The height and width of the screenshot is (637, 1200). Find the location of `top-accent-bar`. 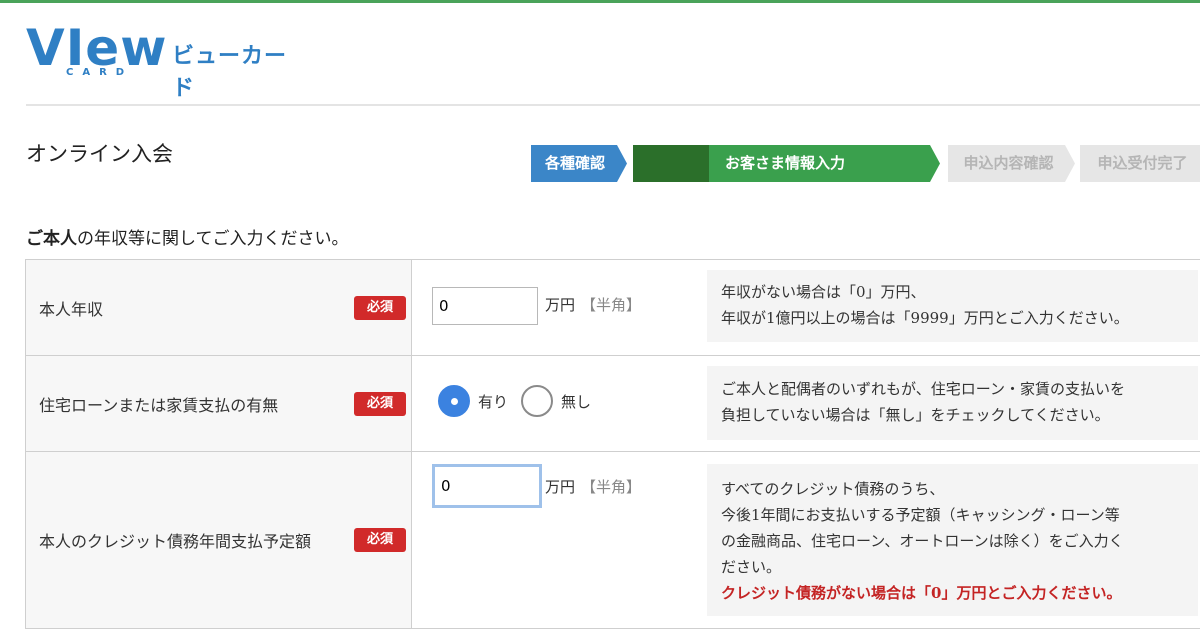

top-accent-bar is located at coordinates (600, 1).